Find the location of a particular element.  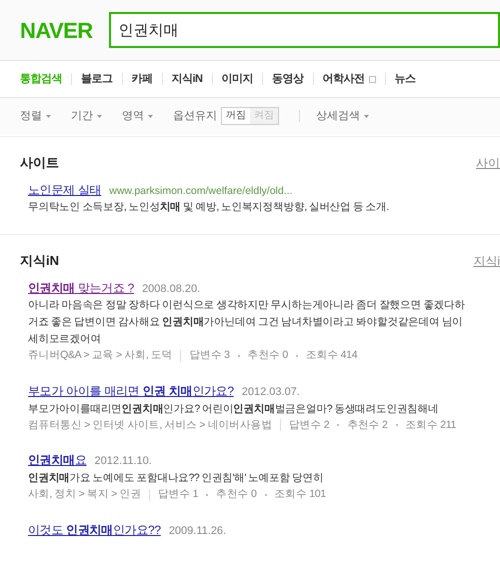

category-path: 쥬니버Q&A > 교육 > 사회, 도덕 is located at coordinates (100, 356).